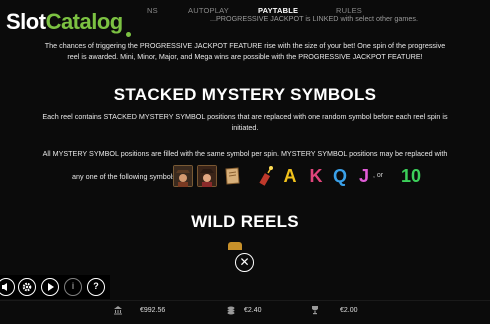  What do you see at coordinates (125, 176) in the screenshot?
I see `symbols-label: any one of the following symbols:` at bounding box center [125, 176].